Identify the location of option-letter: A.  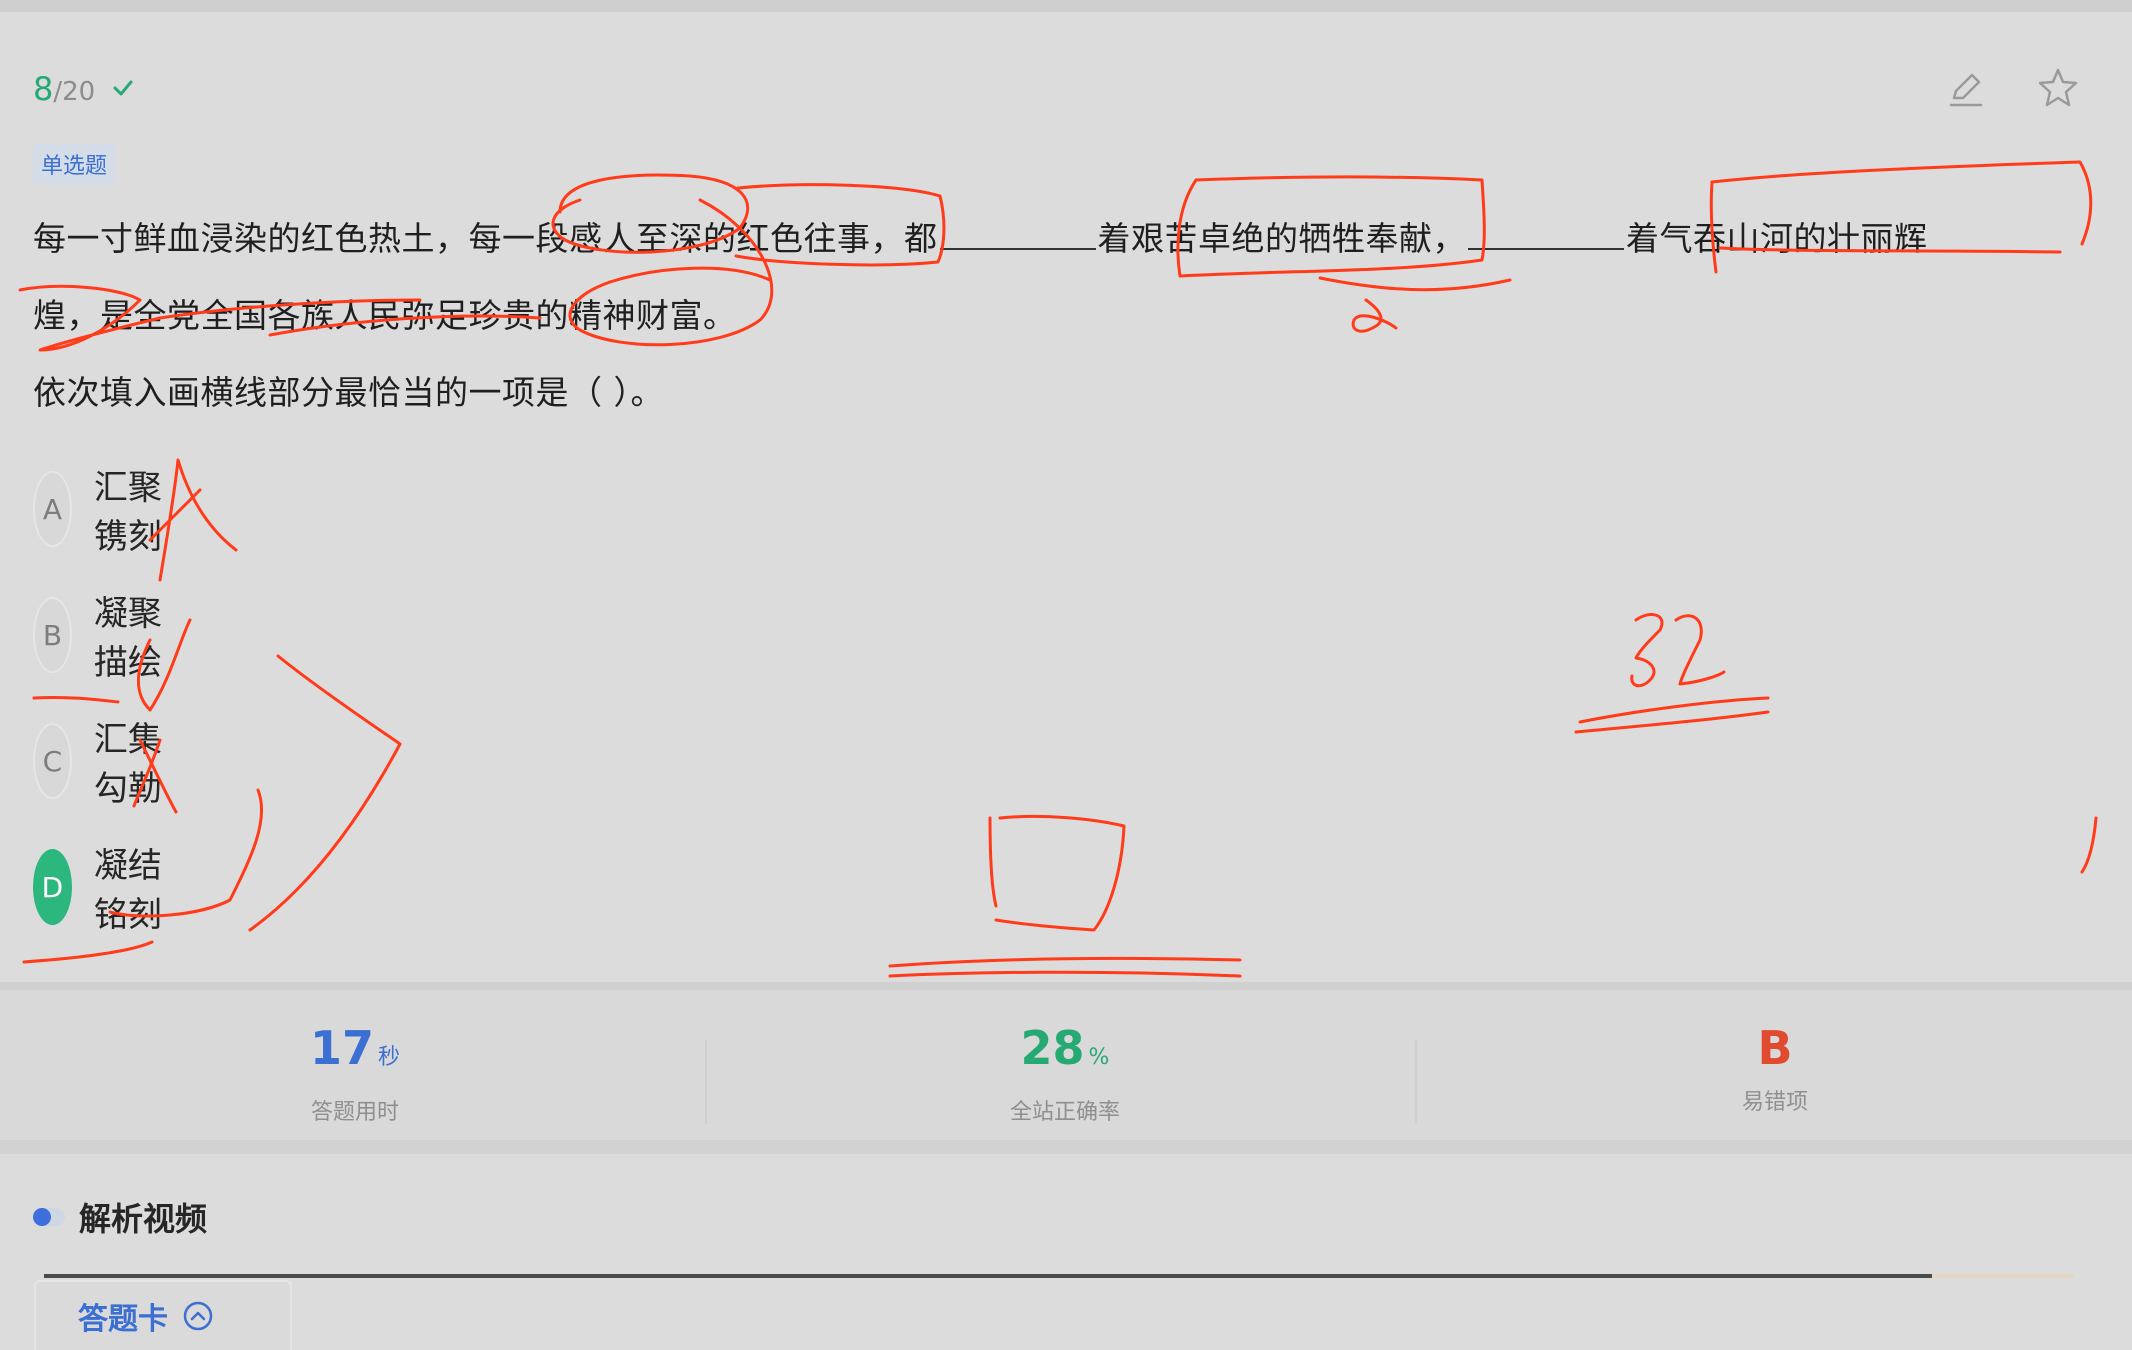
(52, 509).